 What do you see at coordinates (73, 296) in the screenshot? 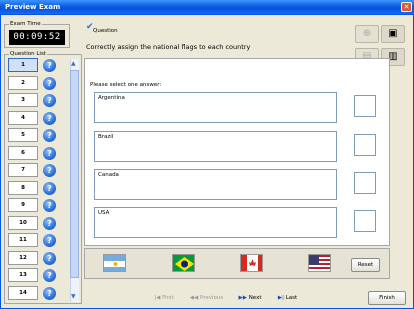
I see `scroll-down-icon: ▼` at bounding box center [73, 296].